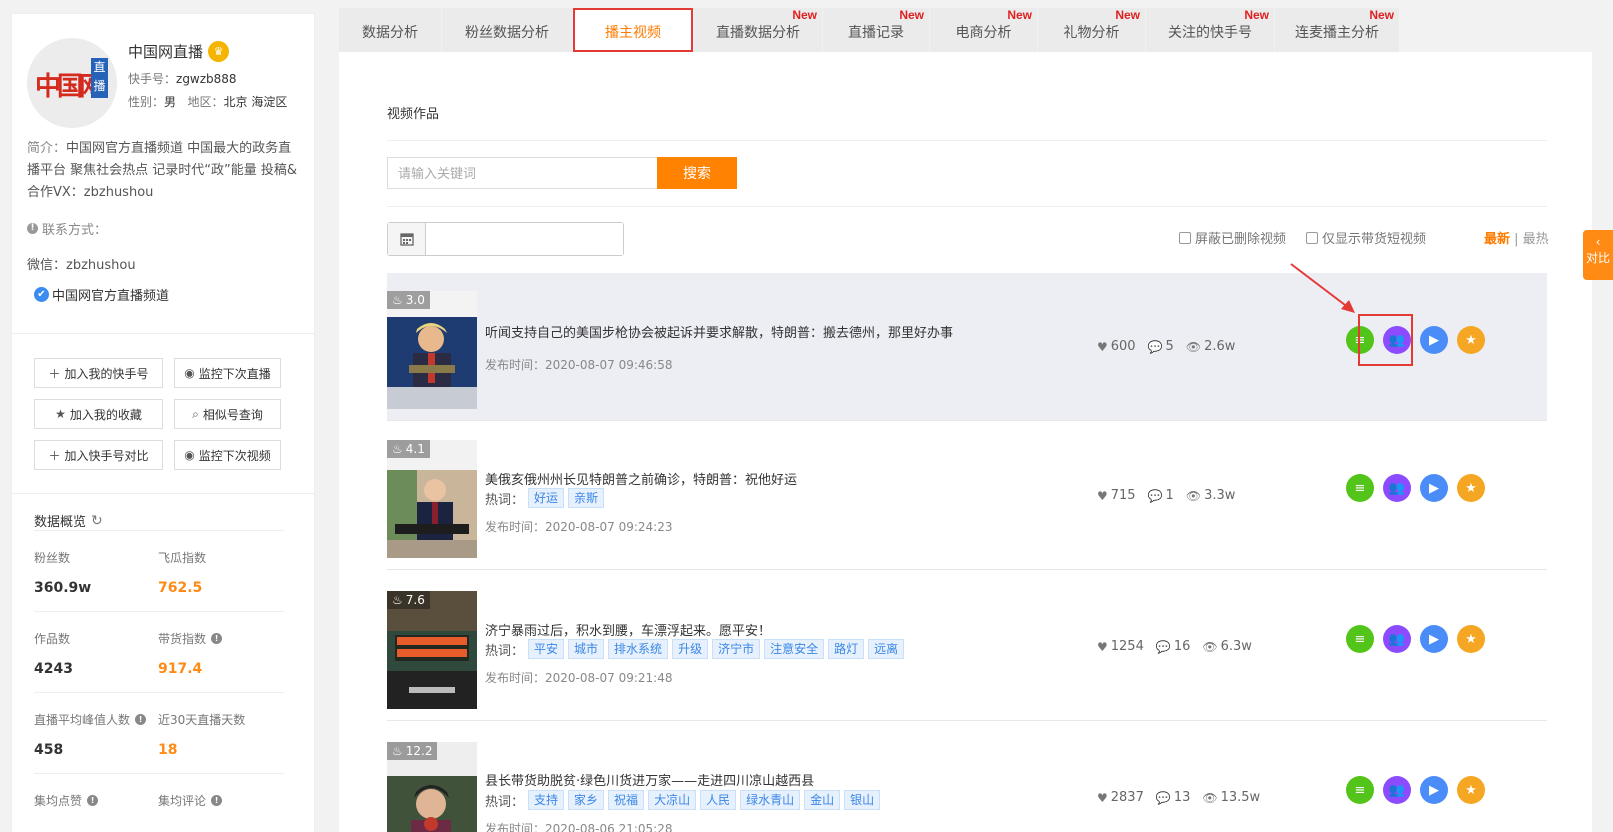  What do you see at coordinates (1497, 239) in the screenshot?
I see `sort-latest: 最新` at bounding box center [1497, 239].